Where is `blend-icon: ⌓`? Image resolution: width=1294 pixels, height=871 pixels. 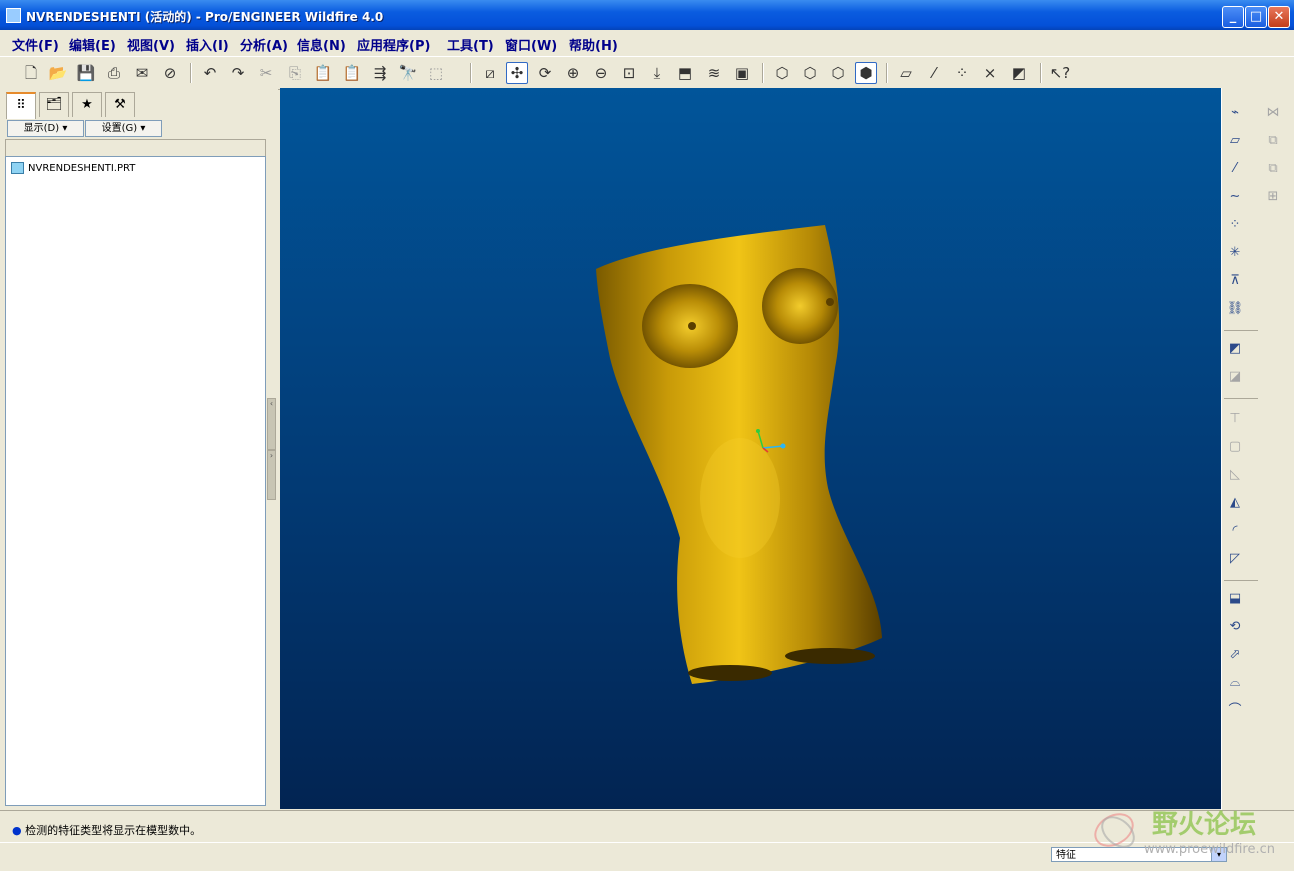 blend-icon: ⌓ is located at coordinates (1235, 683).